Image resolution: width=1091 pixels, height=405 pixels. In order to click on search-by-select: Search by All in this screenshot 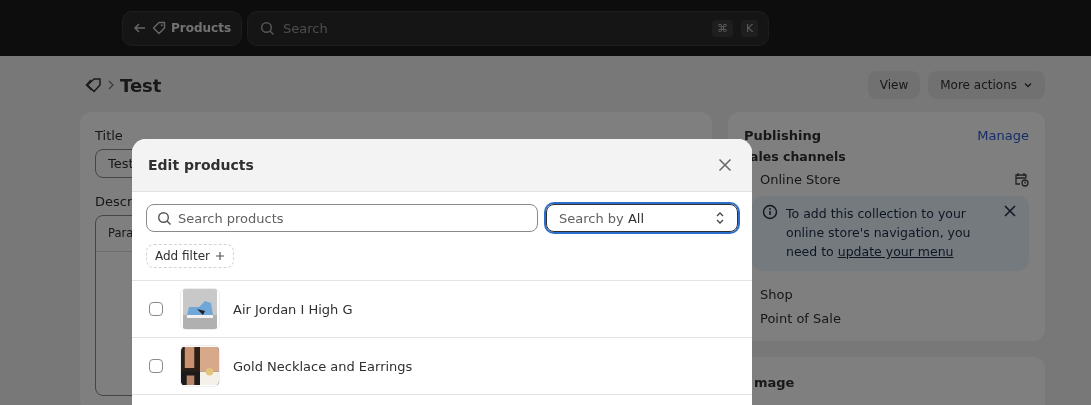, I will do `click(642, 218)`.